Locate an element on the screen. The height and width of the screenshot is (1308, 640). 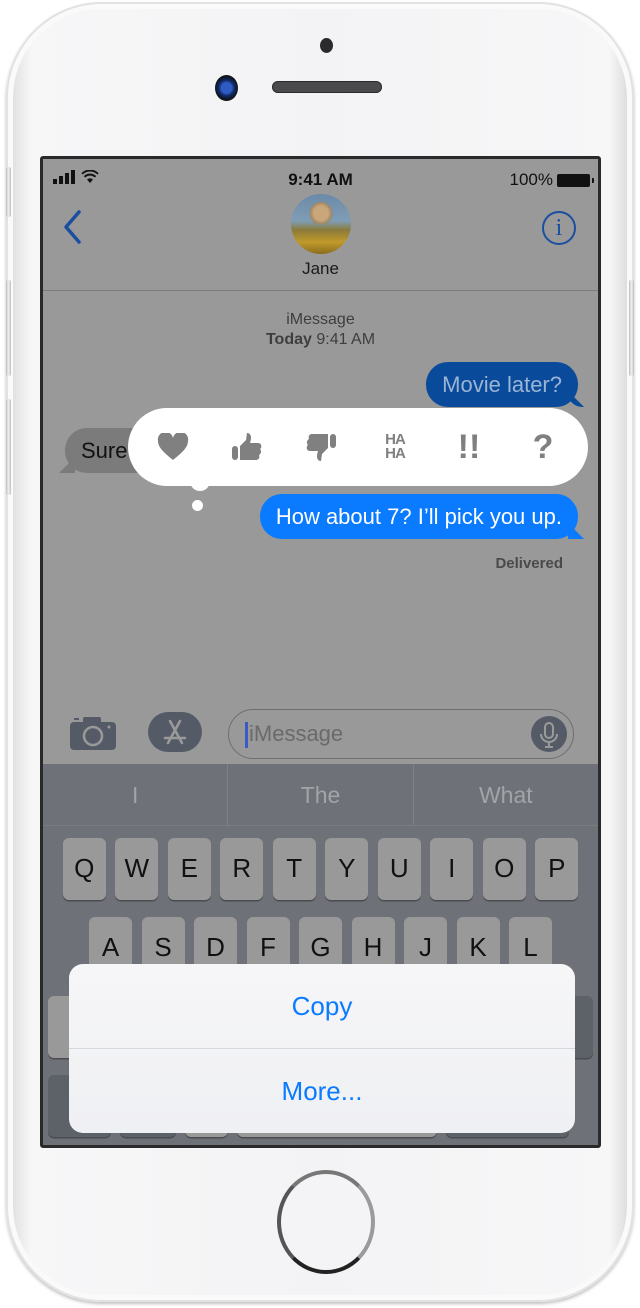
input-bar: iMessage is located at coordinates (320, 731).